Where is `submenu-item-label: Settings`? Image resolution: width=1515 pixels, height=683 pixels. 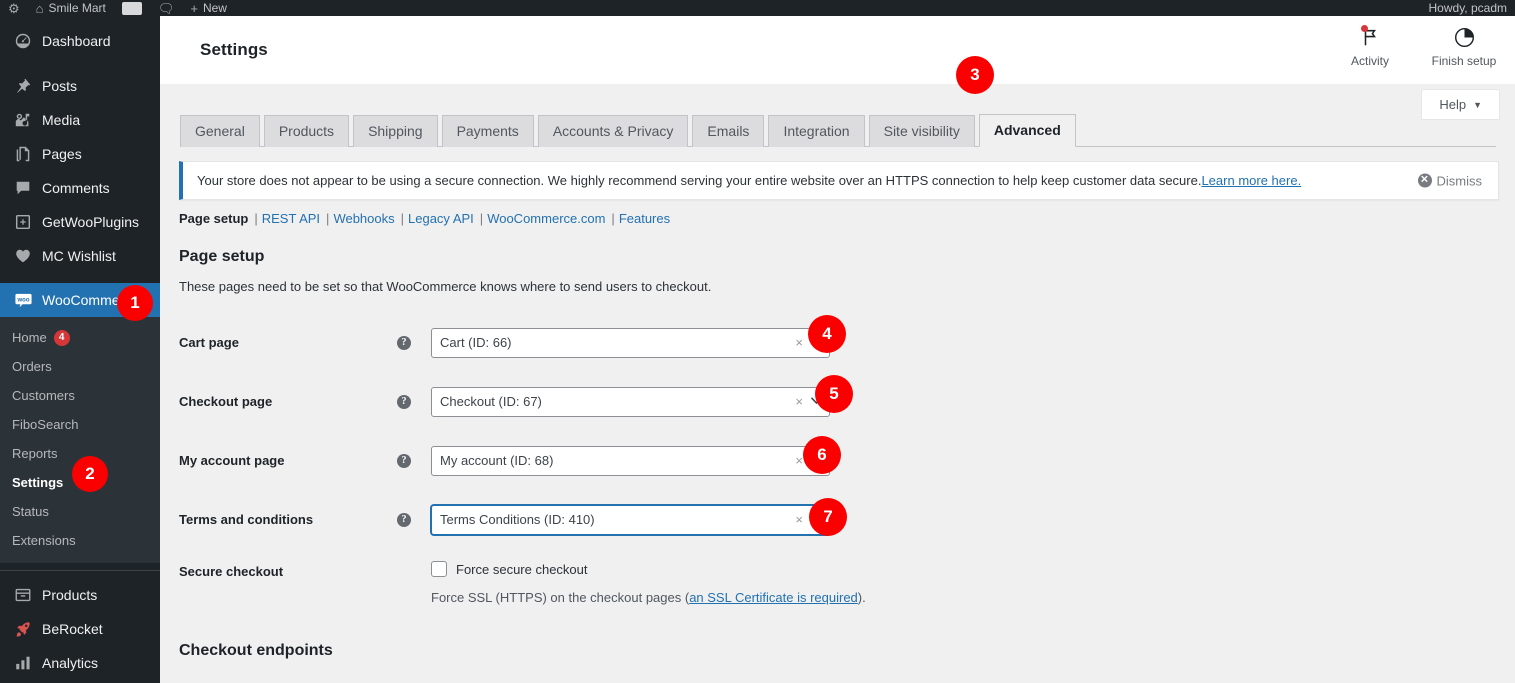 submenu-item-label: Settings is located at coordinates (38, 482).